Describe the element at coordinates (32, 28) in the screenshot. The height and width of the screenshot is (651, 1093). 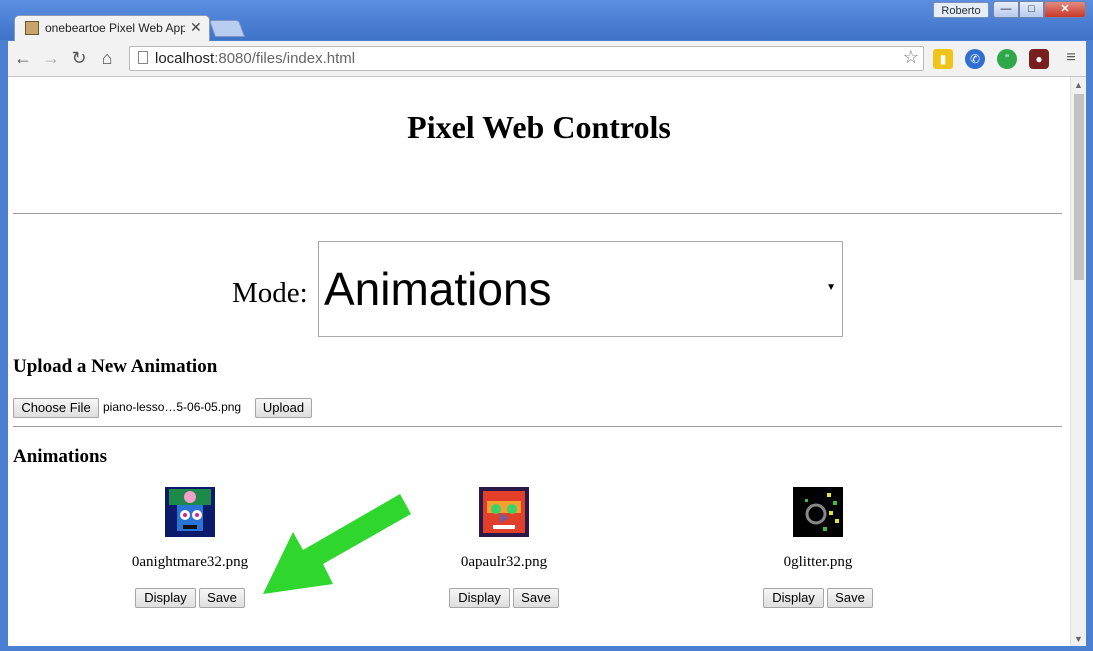
I see `favicon-icon` at that location.